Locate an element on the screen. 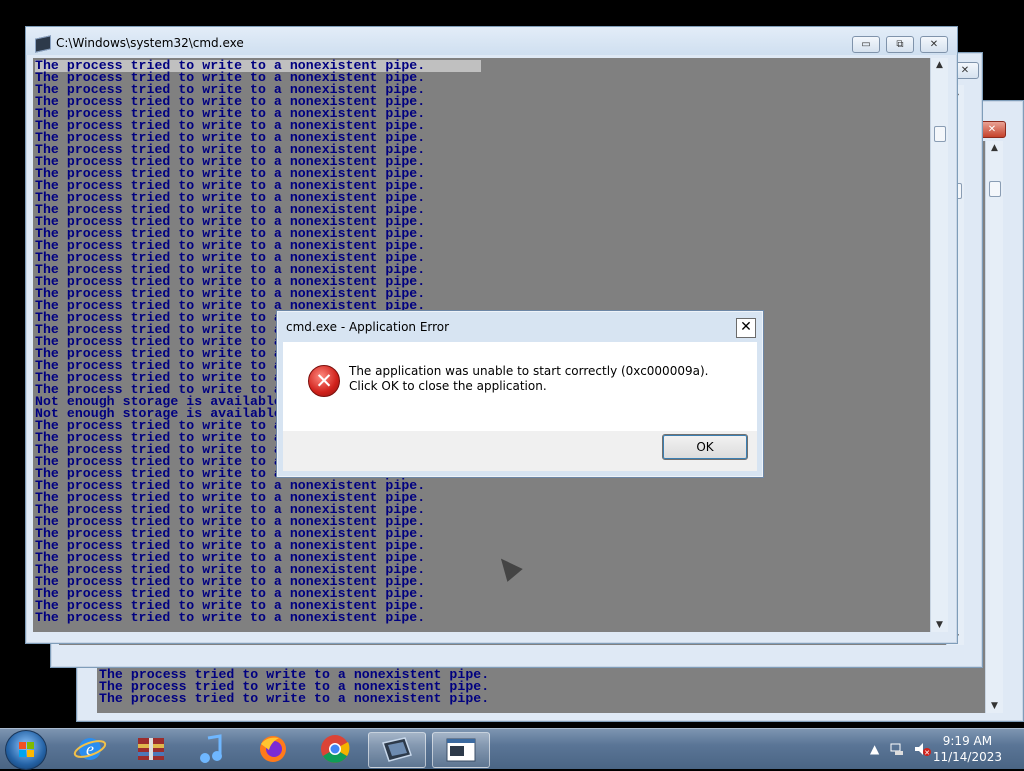 Image resolution: width=1024 pixels, height=771 pixels. cmd-window-icon is located at coordinates (397, 750).